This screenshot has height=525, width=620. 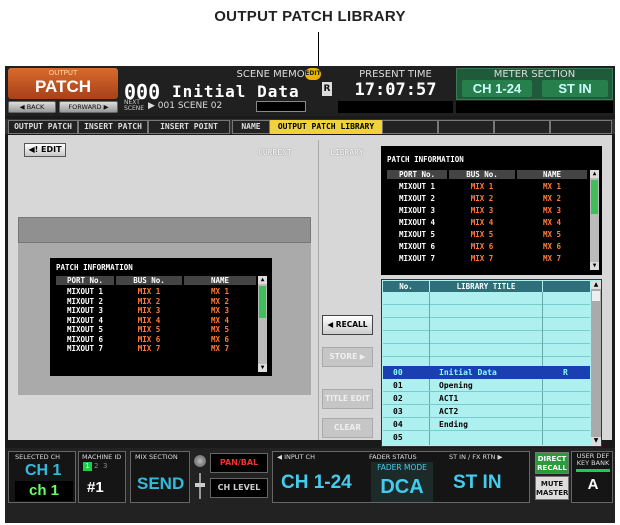 What do you see at coordinates (45, 150) in the screenshot?
I see `edit-button: ◀! EDIT` at bounding box center [45, 150].